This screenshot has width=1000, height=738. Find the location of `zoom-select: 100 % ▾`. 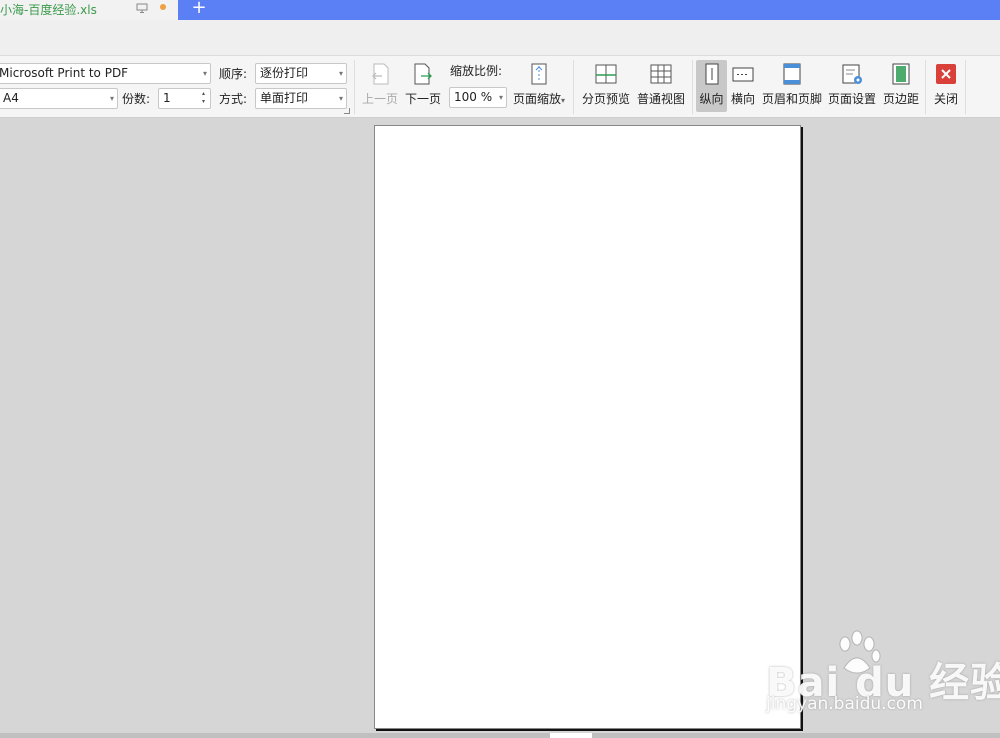

zoom-select: 100 % ▾ is located at coordinates (478, 97).